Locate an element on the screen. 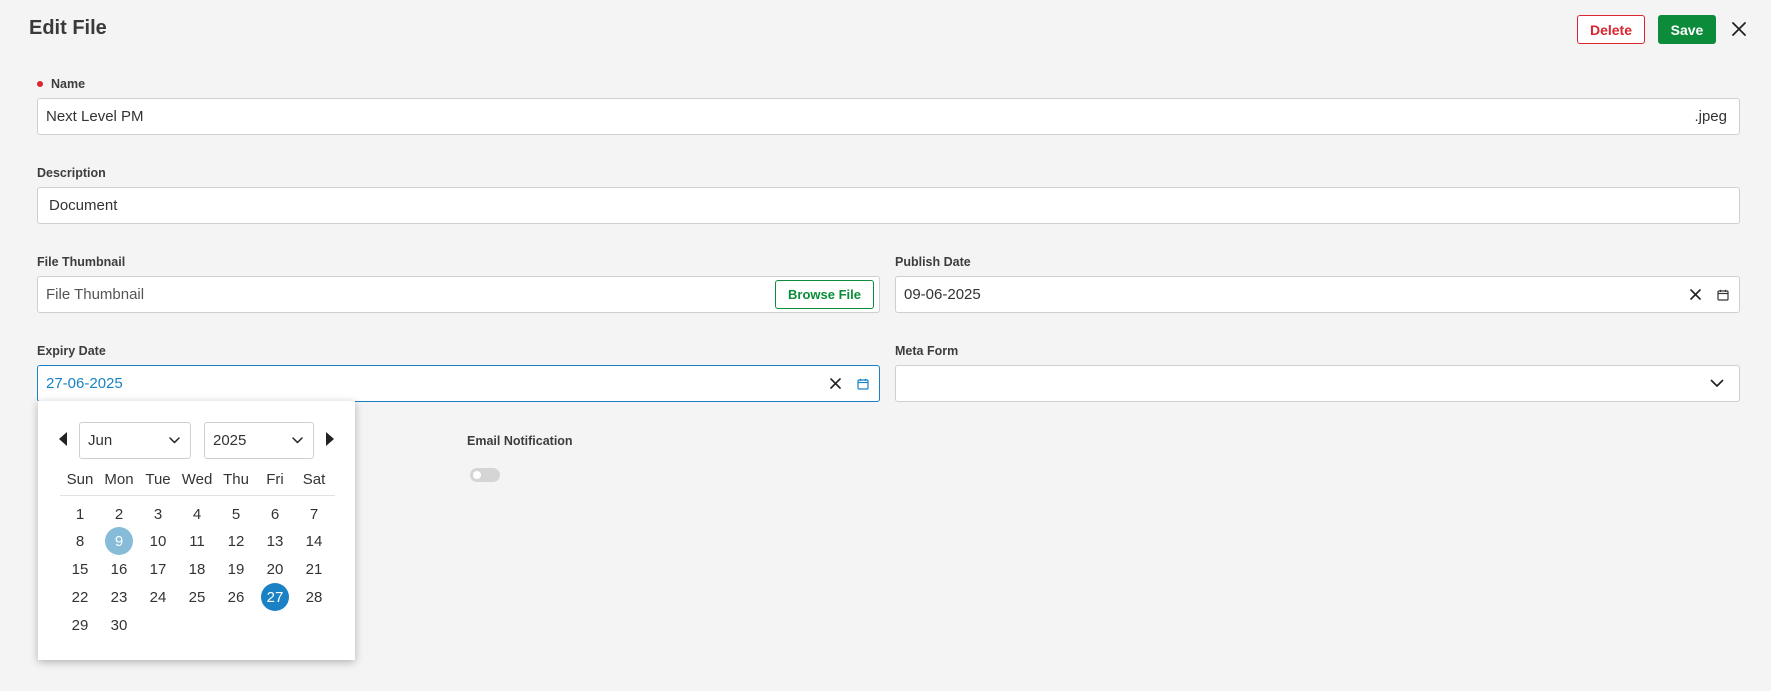 This screenshot has height=691, width=1771. calendar-day: 1 is located at coordinates (80, 514).